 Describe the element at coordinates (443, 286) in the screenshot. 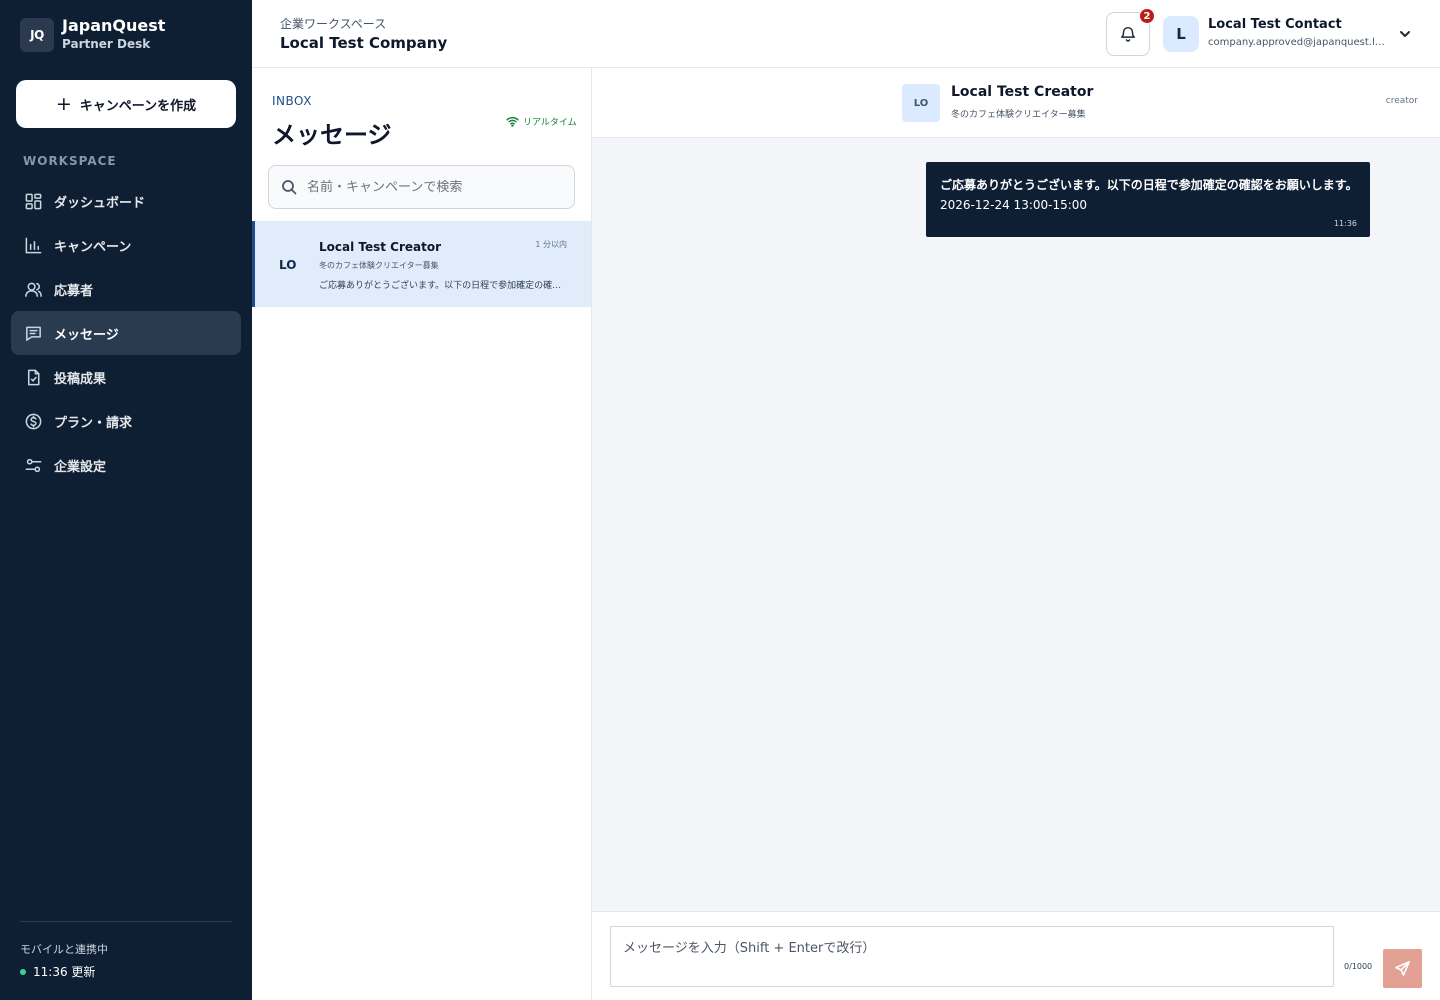

I see `conversation-preview: ご応募ありがとうございます。以下の日程で参加確定の確認をお願いします。` at that location.